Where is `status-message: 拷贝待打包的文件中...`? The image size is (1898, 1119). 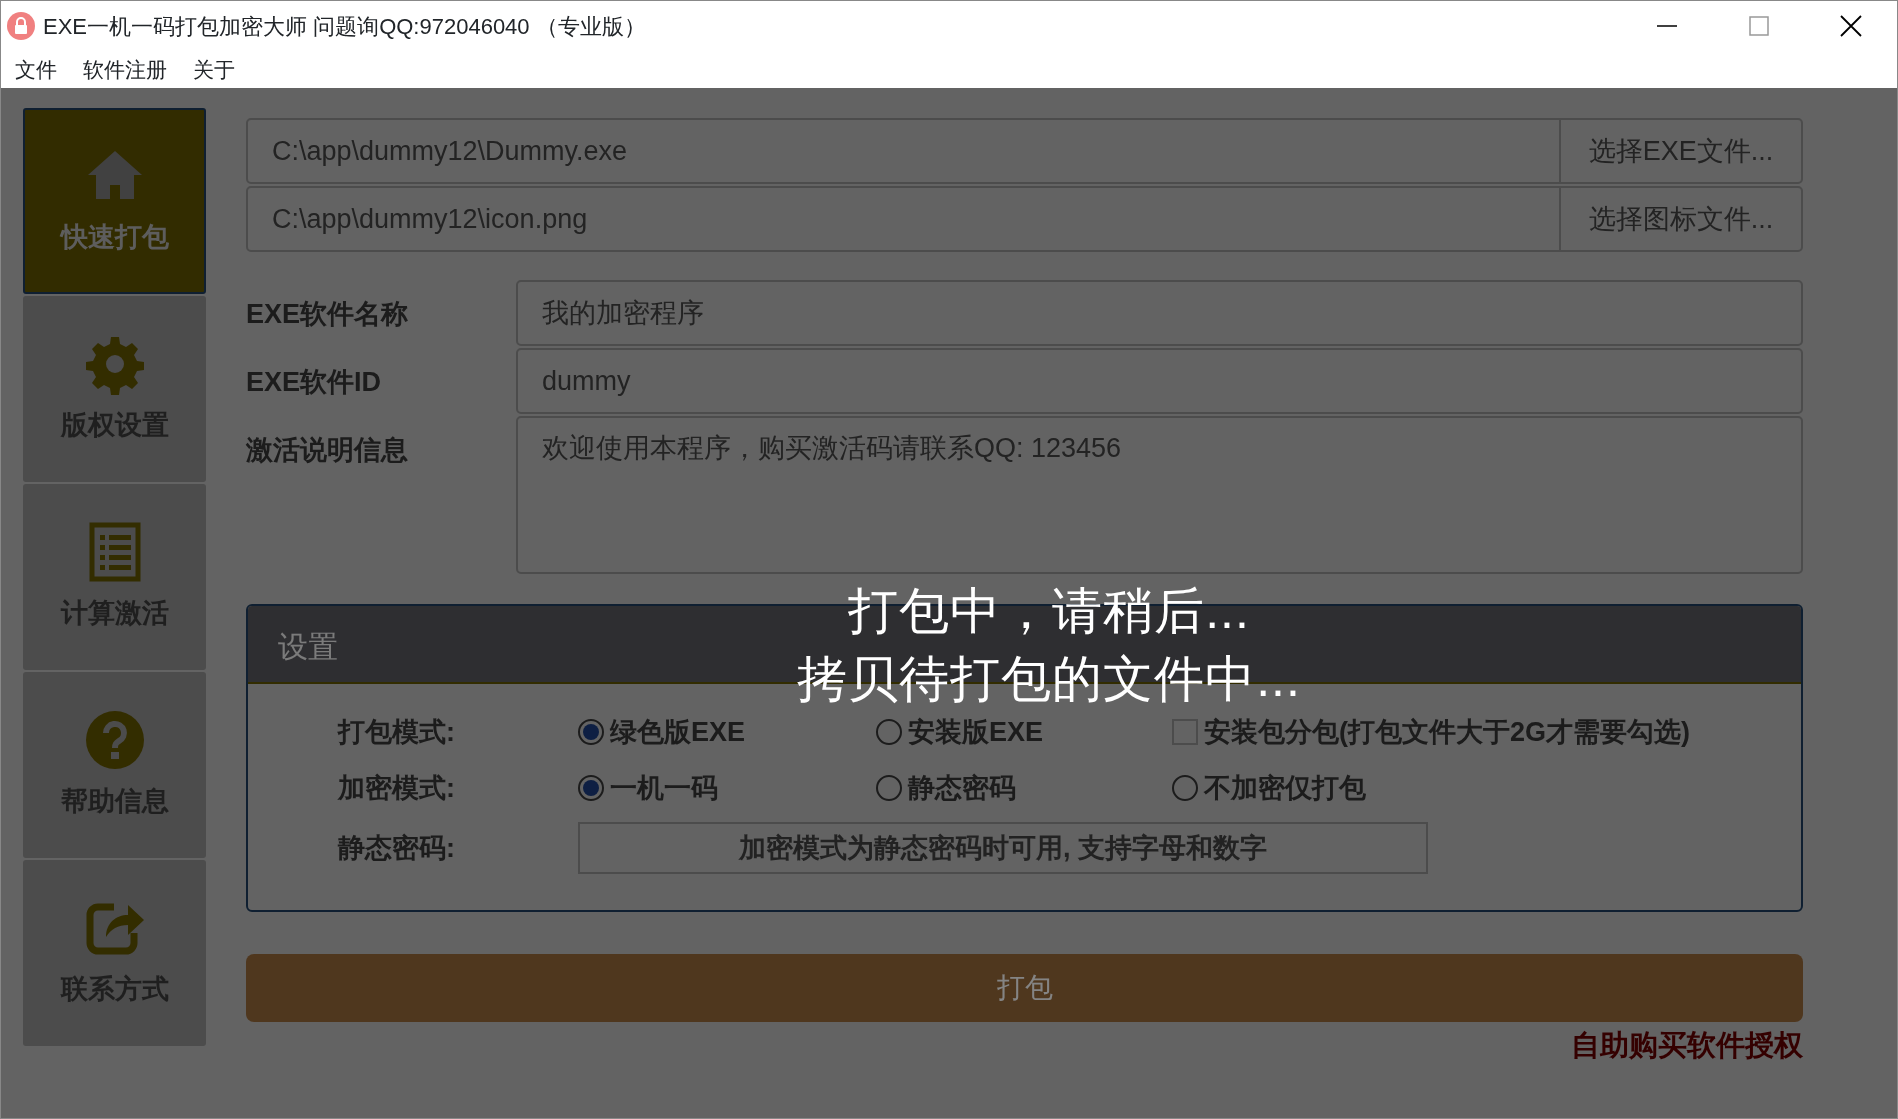
status-message: 拷贝待打包的文件中... is located at coordinates (1049, 679).